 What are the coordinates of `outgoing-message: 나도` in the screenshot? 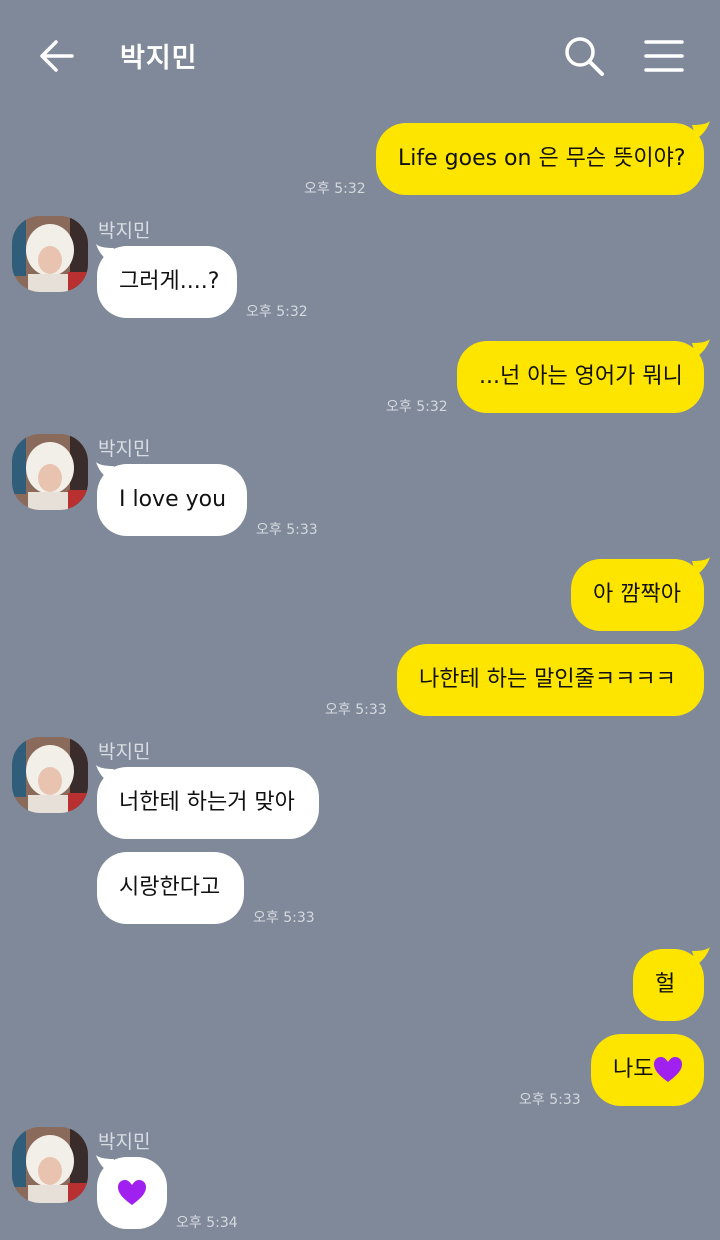 It's located at (647, 1070).